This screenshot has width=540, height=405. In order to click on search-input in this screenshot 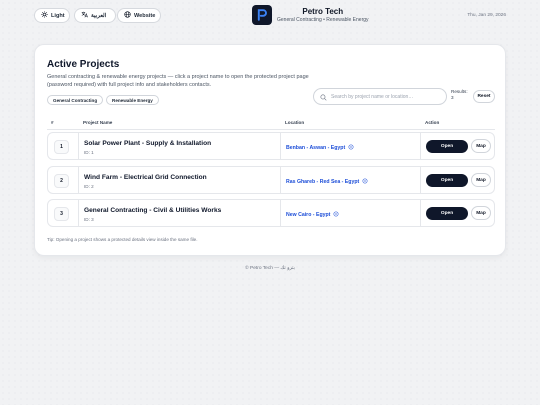, I will do `click(385, 96)`.